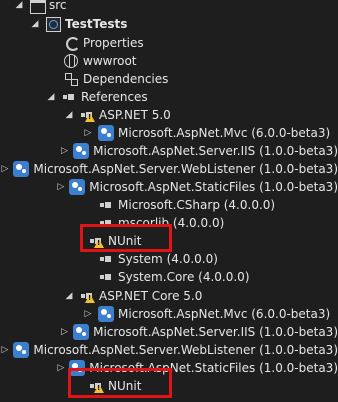 This screenshot has height=402, width=338. What do you see at coordinates (58, 6) in the screenshot?
I see `tree-item-label: src` at bounding box center [58, 6].